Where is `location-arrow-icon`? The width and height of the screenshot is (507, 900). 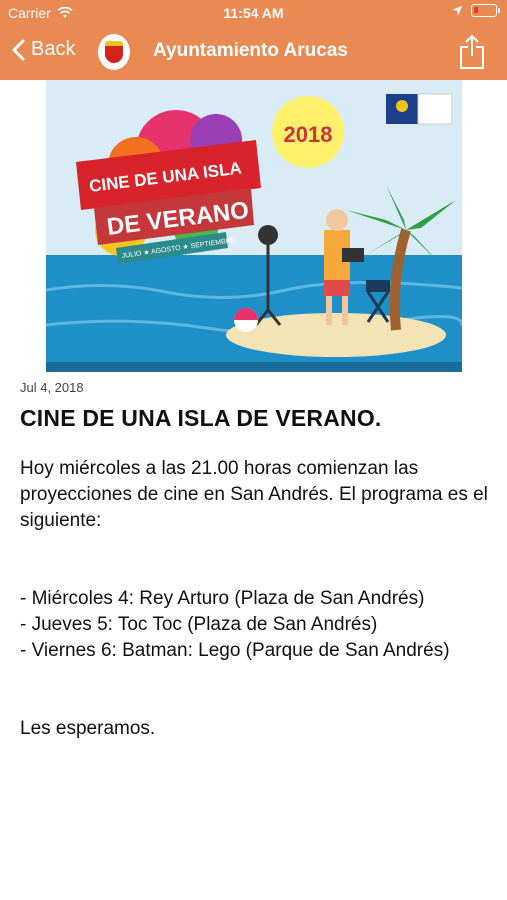 location-arrow-icon is located at coordinates (457, 10).